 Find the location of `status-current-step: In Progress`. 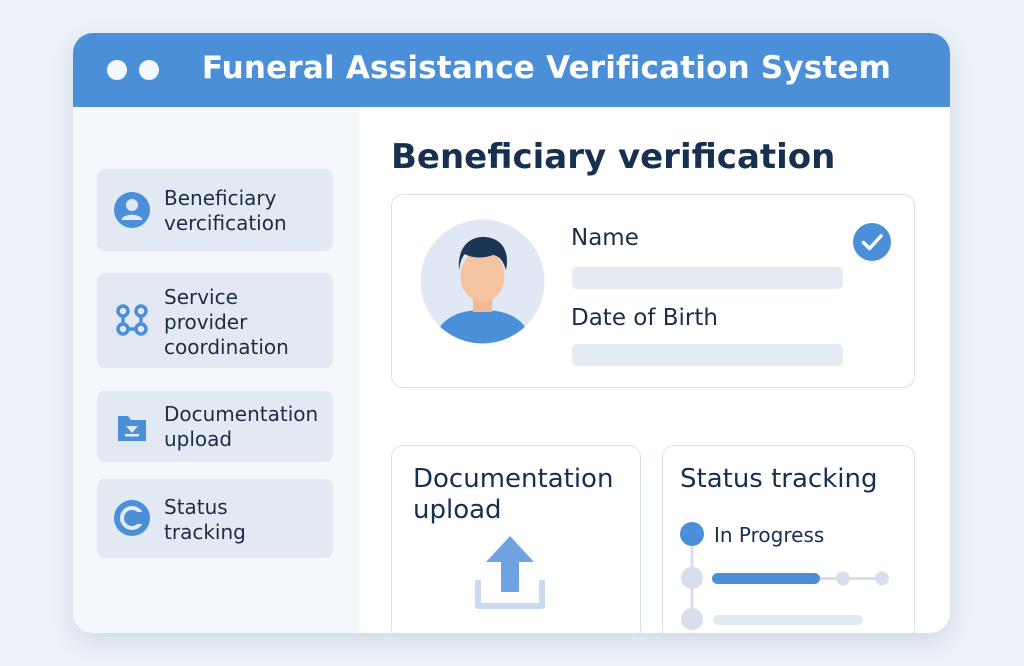

status-current-step: In Progress is located at coordinates (769, 535).